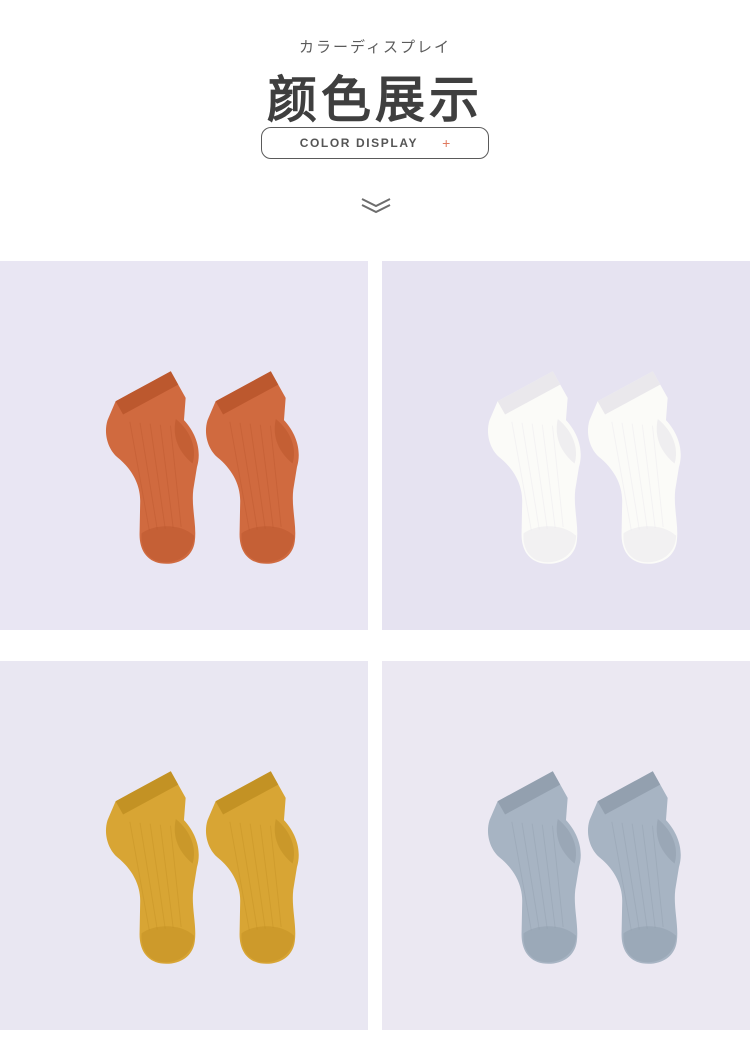  Describe the element at coordinates (634, 467) in the screenshot. I see `white-socks-sock-right` at that location.